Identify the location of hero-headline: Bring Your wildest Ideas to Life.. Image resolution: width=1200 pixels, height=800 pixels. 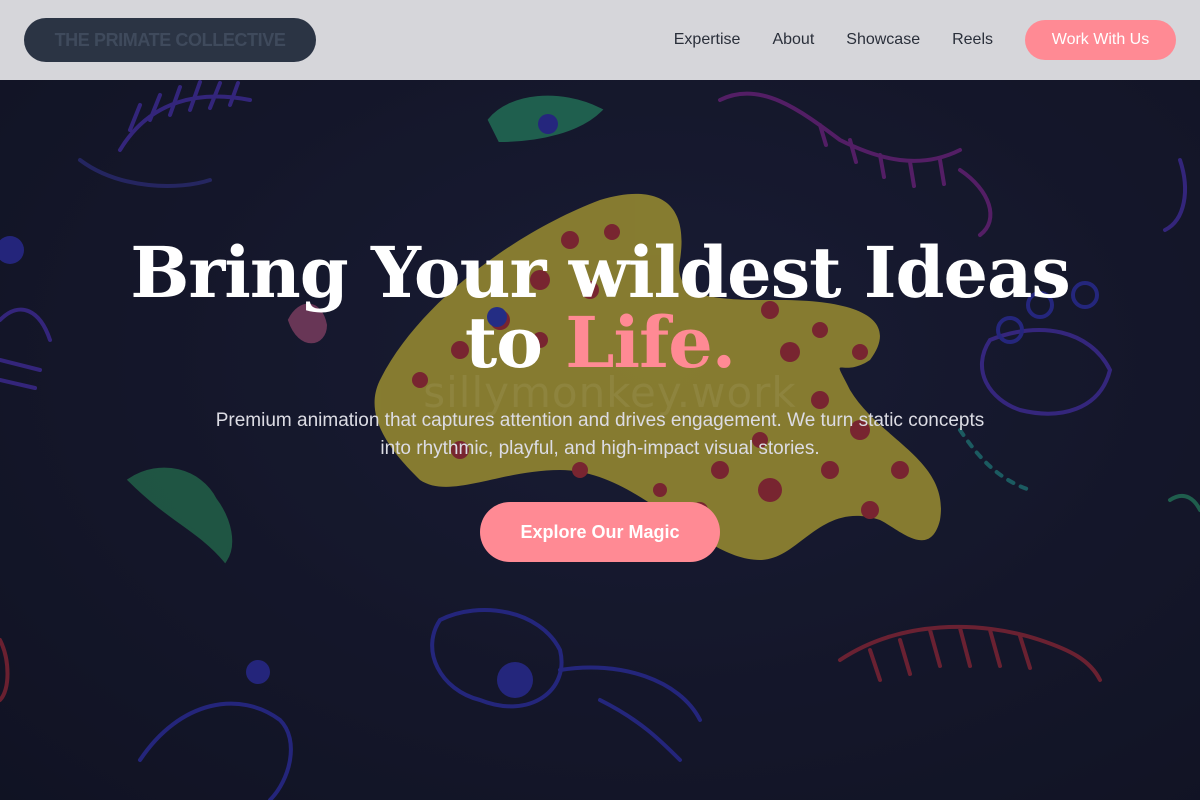
(600, 308).